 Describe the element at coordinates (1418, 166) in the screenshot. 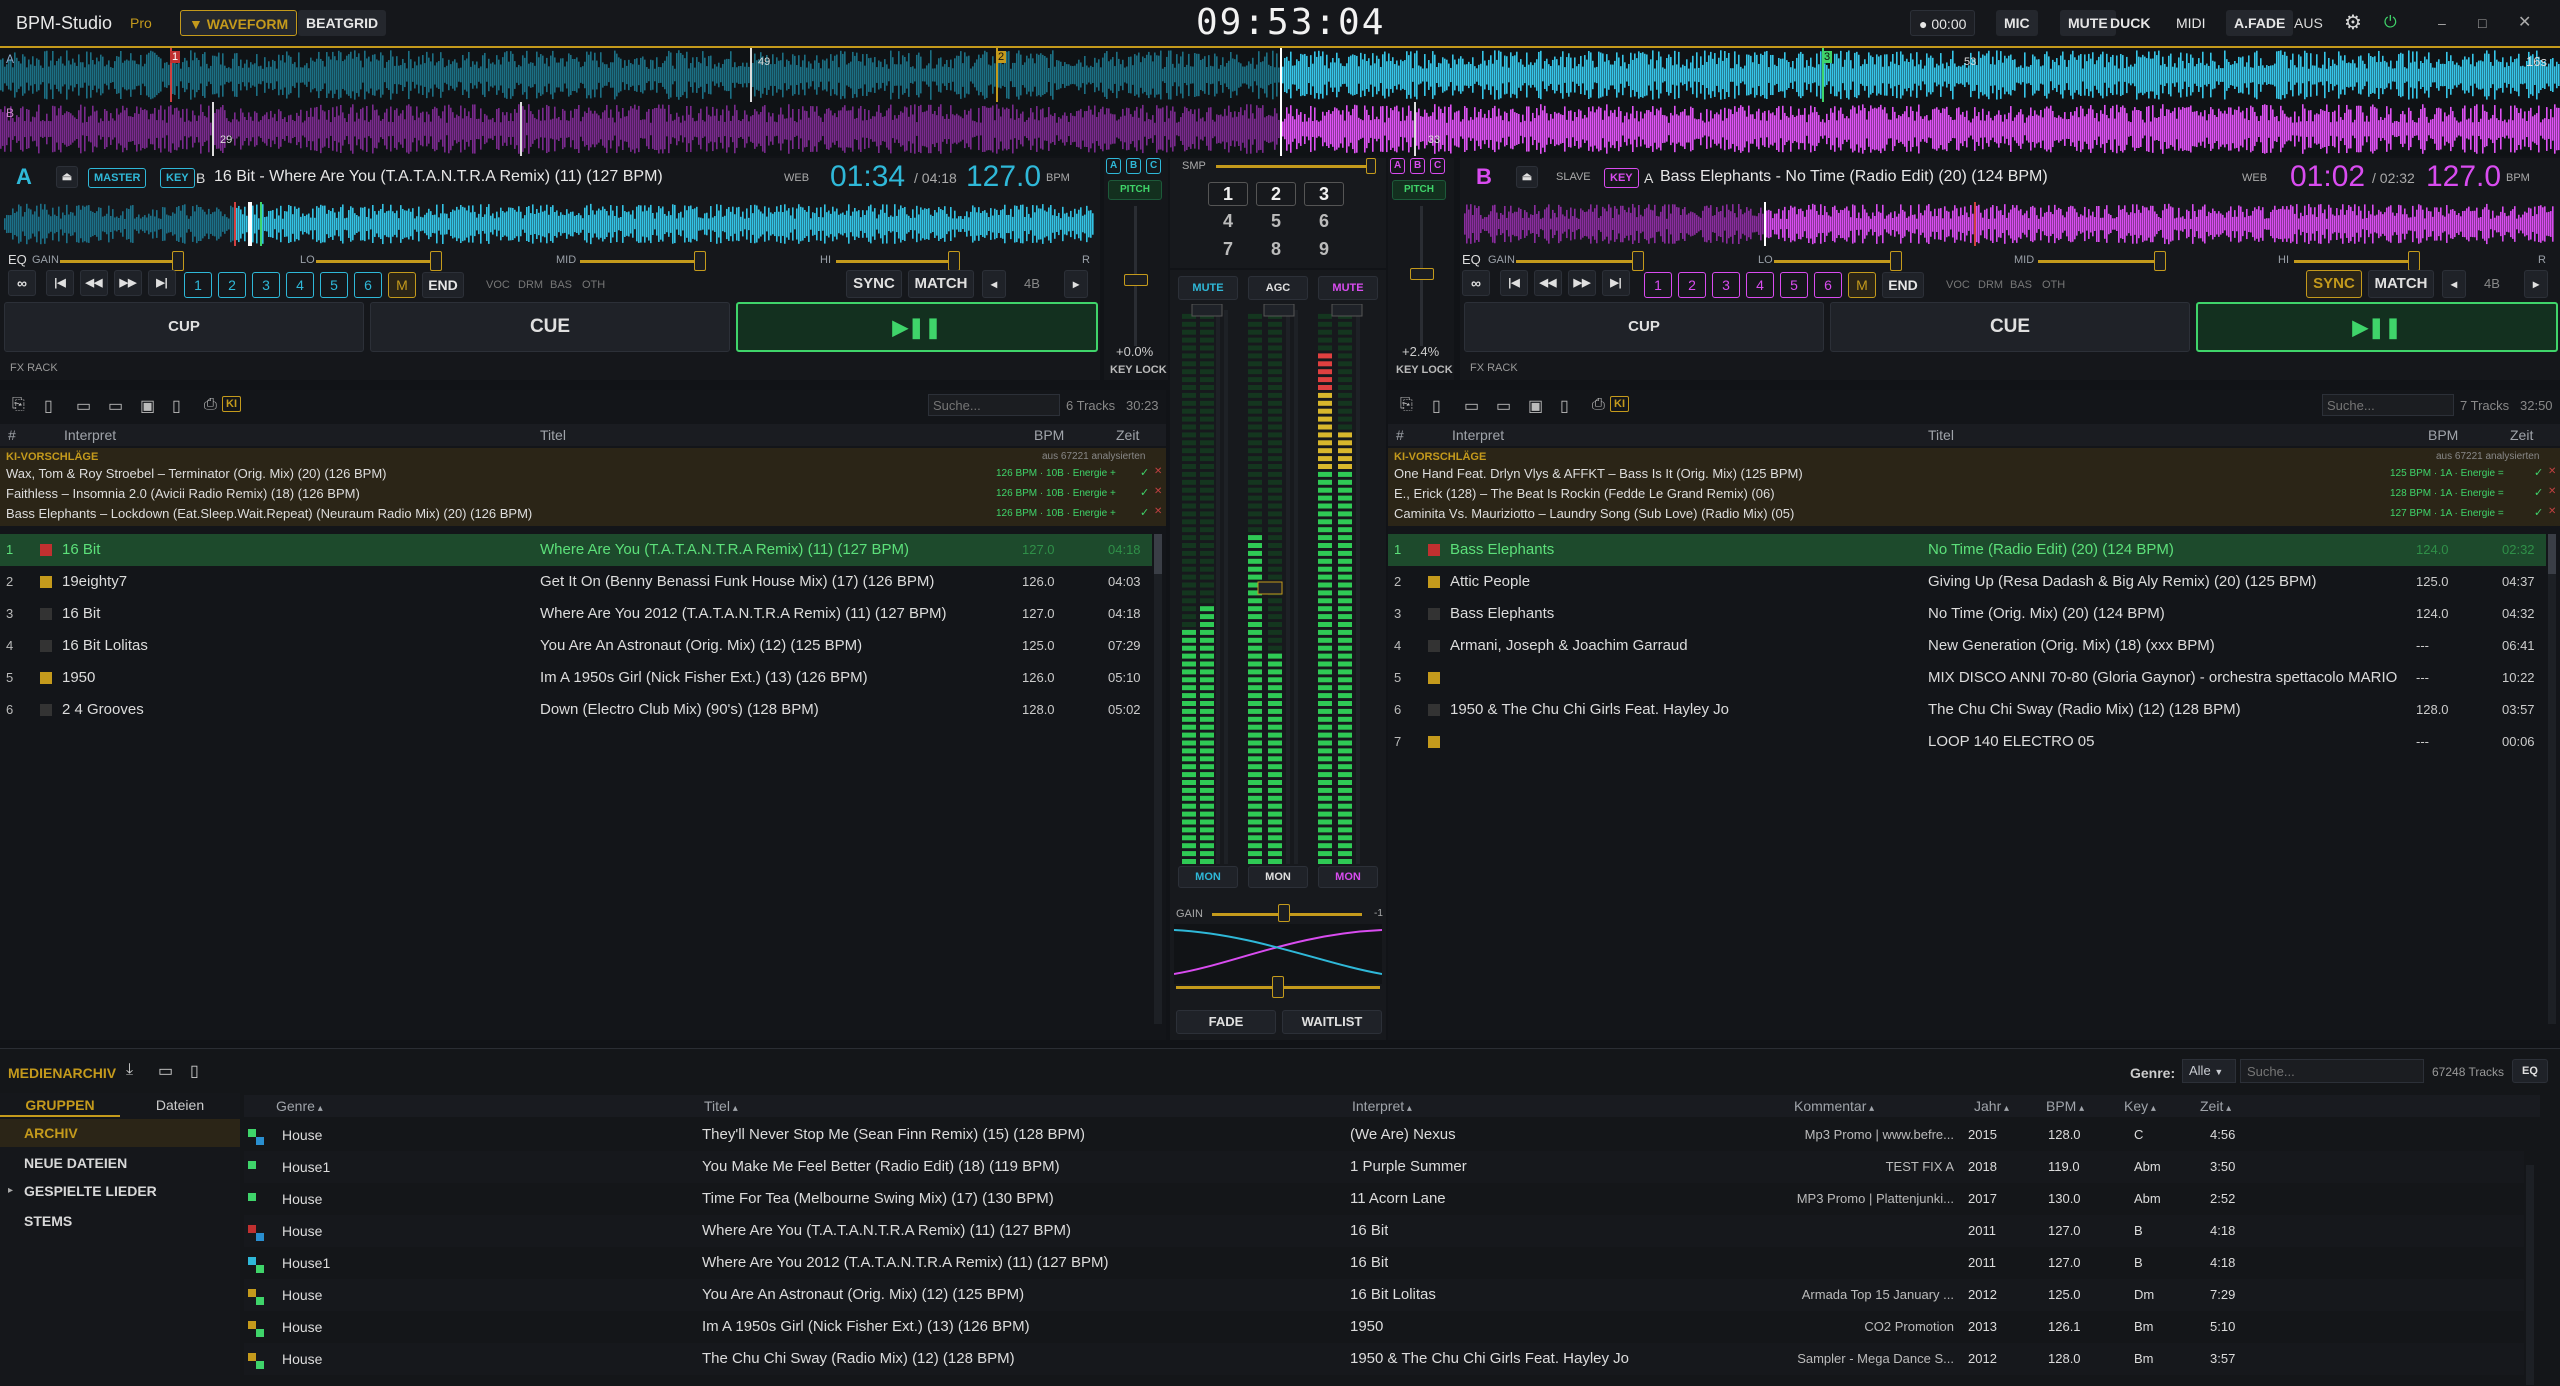

I see `deck-b-abc-b: B` at that location.